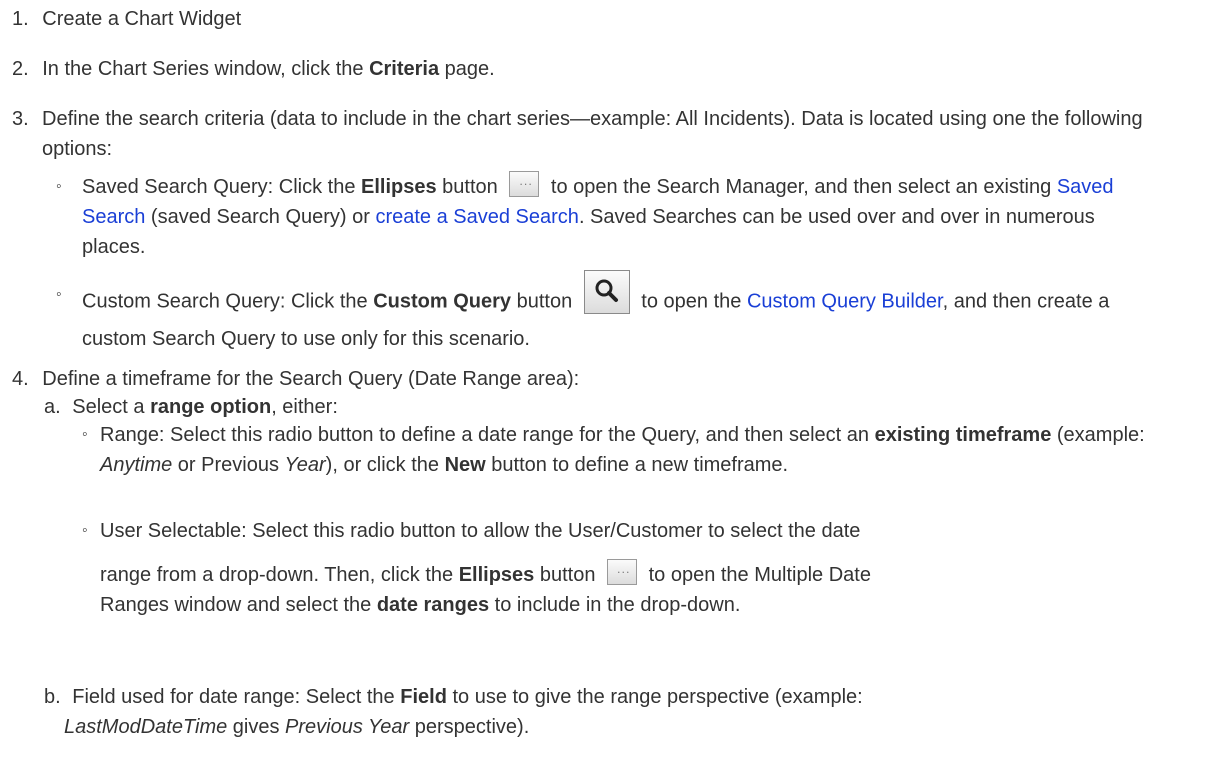 This screenshot has width=1219, height=767. I want to click on substep-b-text-3: gives, so click(256, 727).